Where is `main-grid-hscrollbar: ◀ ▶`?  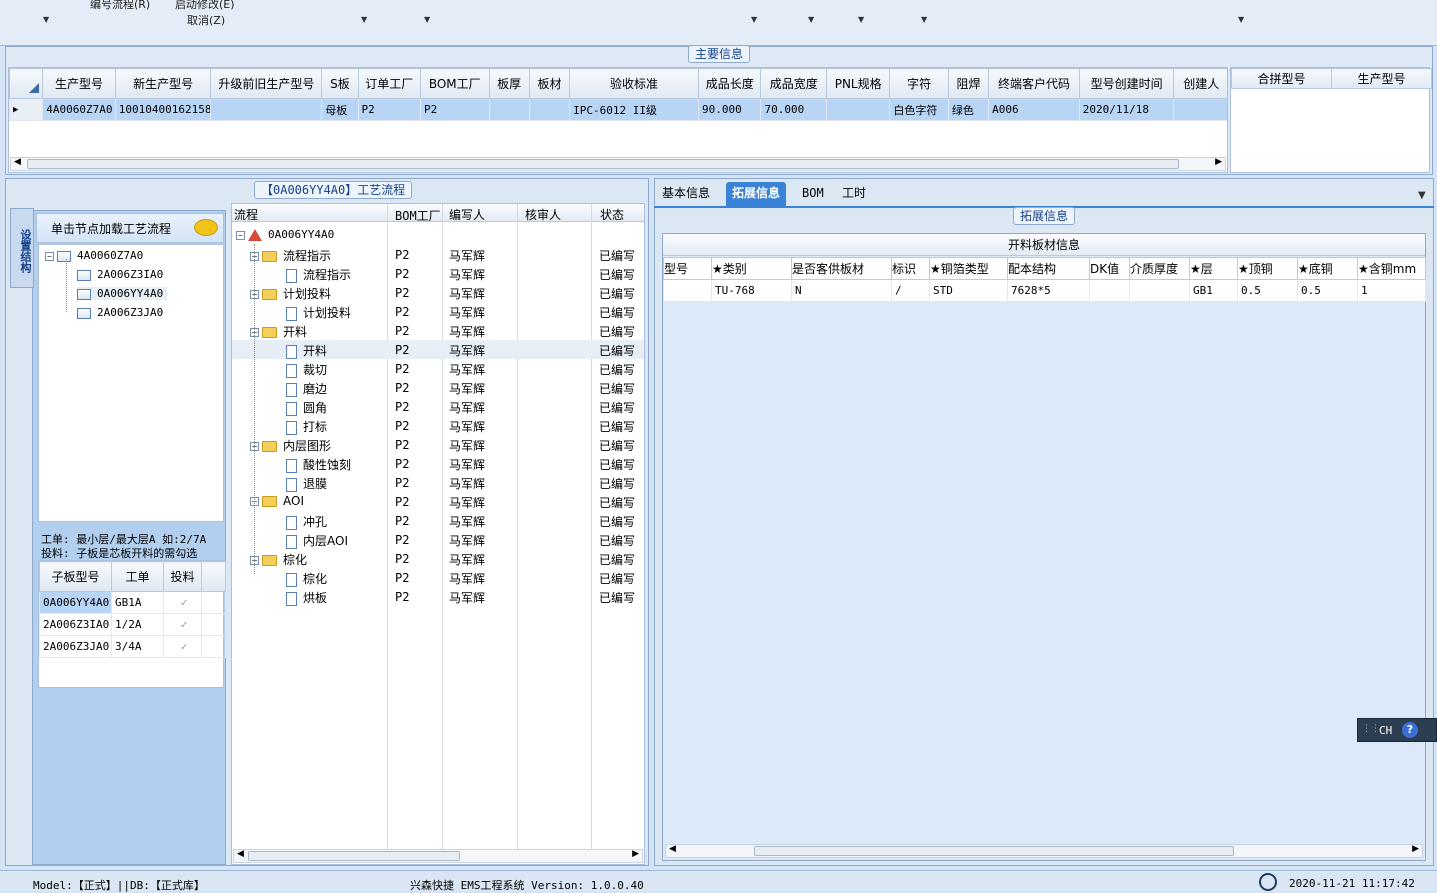
main-grid-hscrollbar: ◀ ▶ is located at coordinates (618, 164).